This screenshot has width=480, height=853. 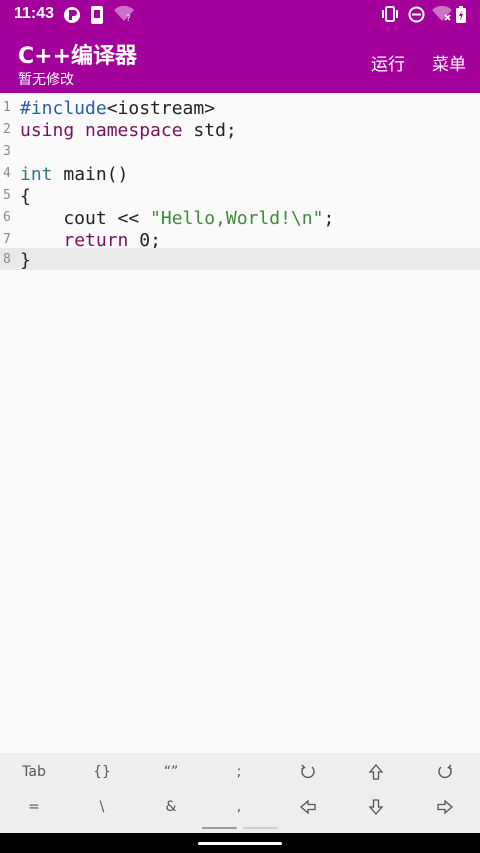 What do you see at coordinates (46, 80) in the screenshot?
I see `app-subtitle: 暂无修改` at bounding box center [46, 80].